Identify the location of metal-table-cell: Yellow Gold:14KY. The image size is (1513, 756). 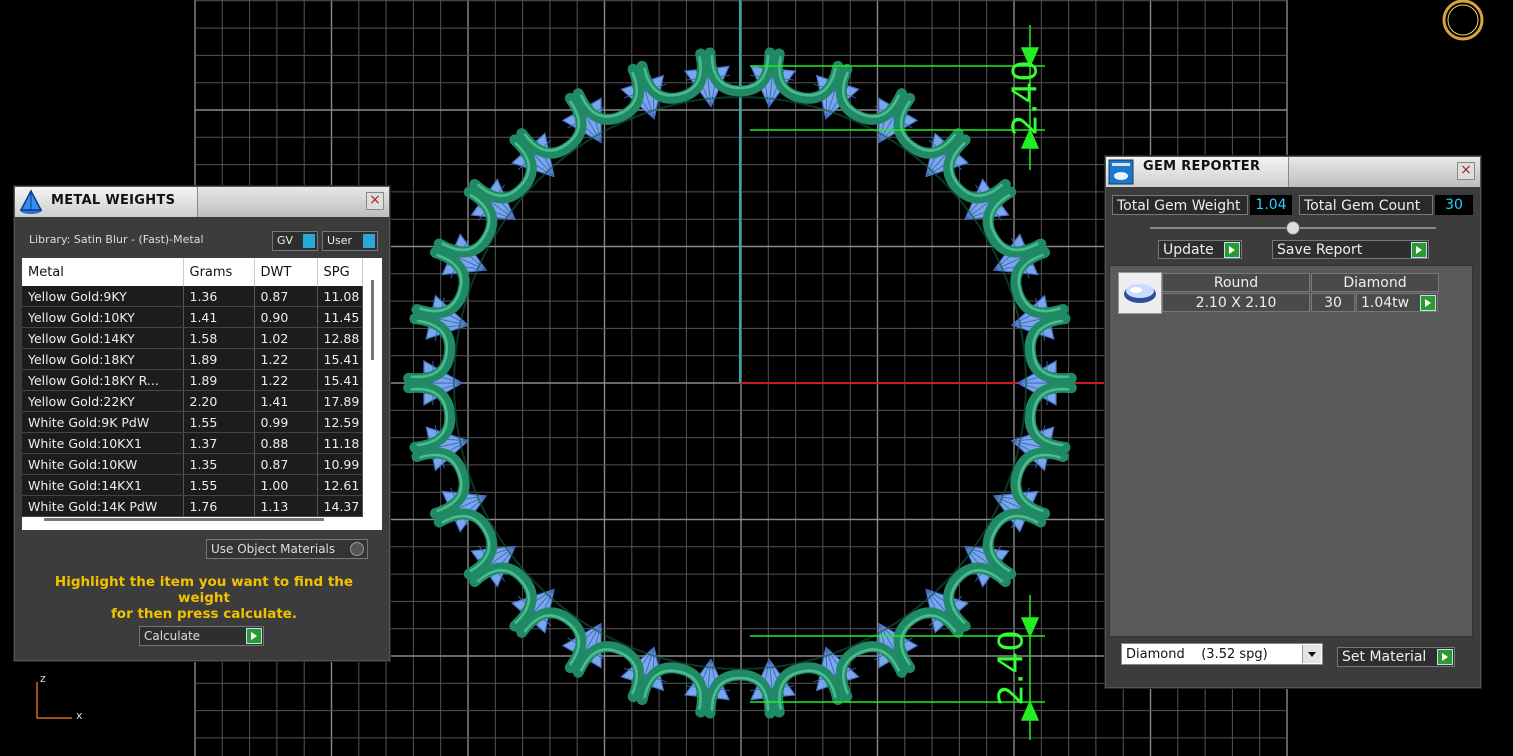
(103, 338).